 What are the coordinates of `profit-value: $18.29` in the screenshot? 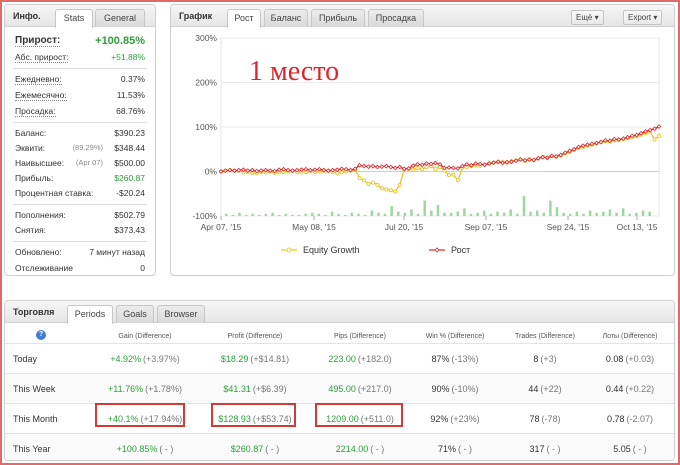 It's located at (234, 358).